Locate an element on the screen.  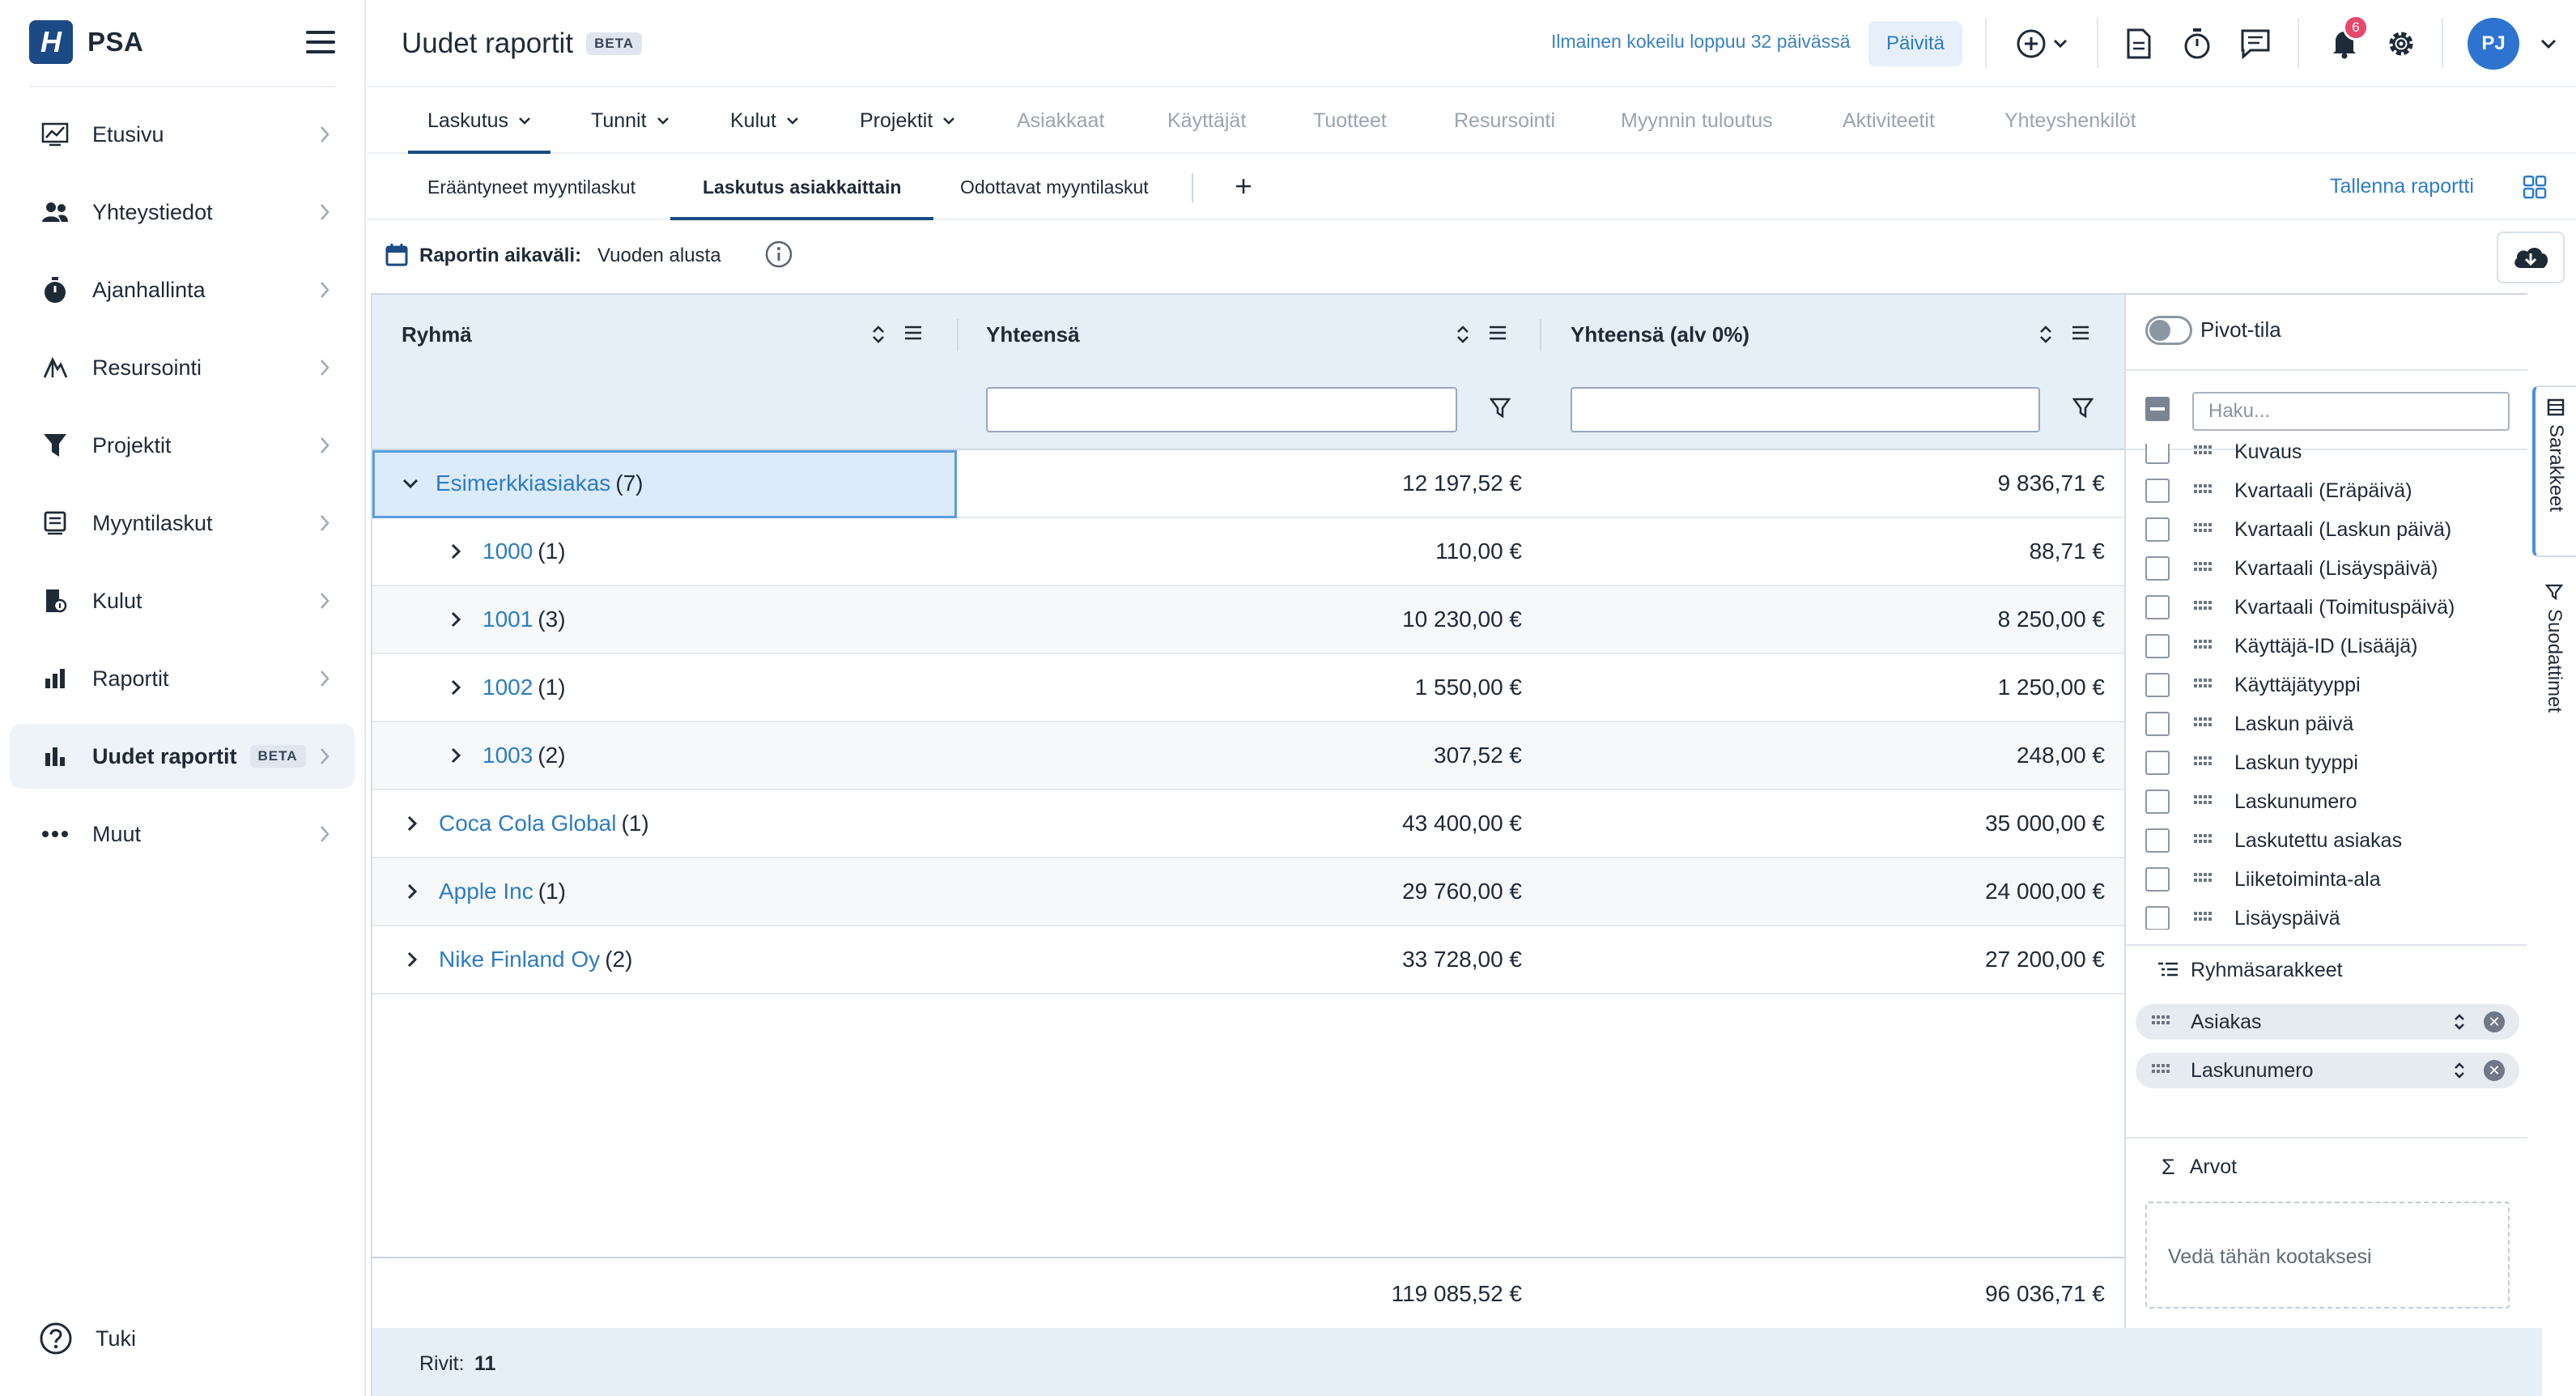
filter-input-yhteensa-alv0 is located at coordinates (1806, 409).